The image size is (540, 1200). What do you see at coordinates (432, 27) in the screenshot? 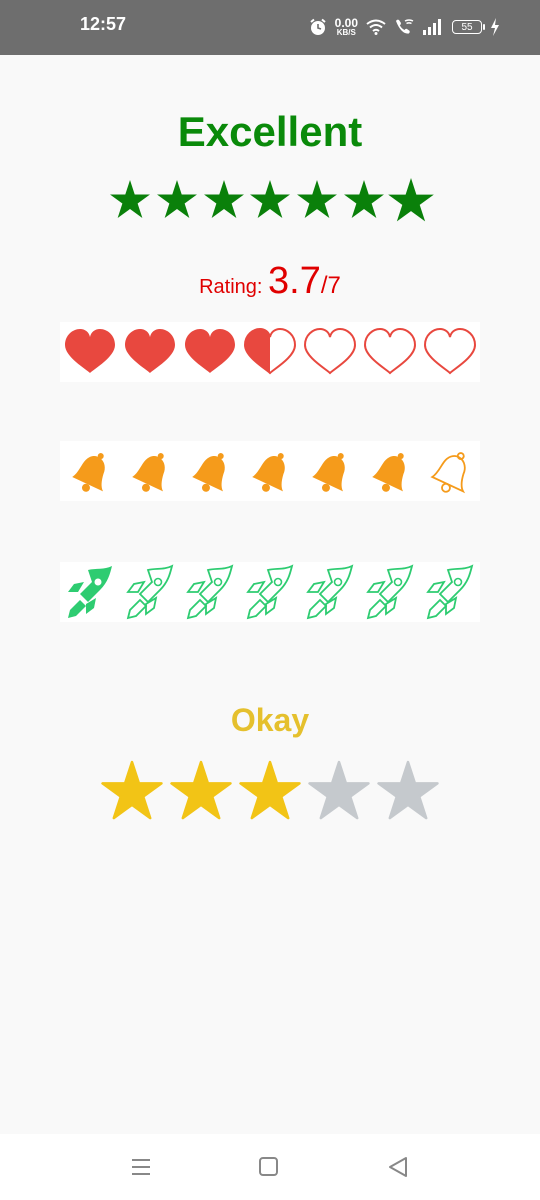
I see `signal-icon` at bounding box center [432, 27].